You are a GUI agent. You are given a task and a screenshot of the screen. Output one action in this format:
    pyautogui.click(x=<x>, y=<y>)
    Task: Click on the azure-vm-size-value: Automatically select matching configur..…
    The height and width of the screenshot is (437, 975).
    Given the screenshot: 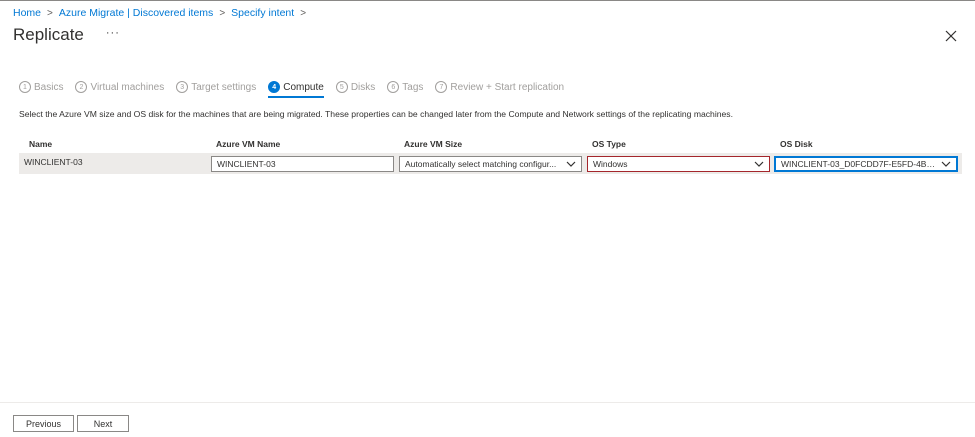 What is the action you would take?
    pyautogui.click(x=481, y=164)
    